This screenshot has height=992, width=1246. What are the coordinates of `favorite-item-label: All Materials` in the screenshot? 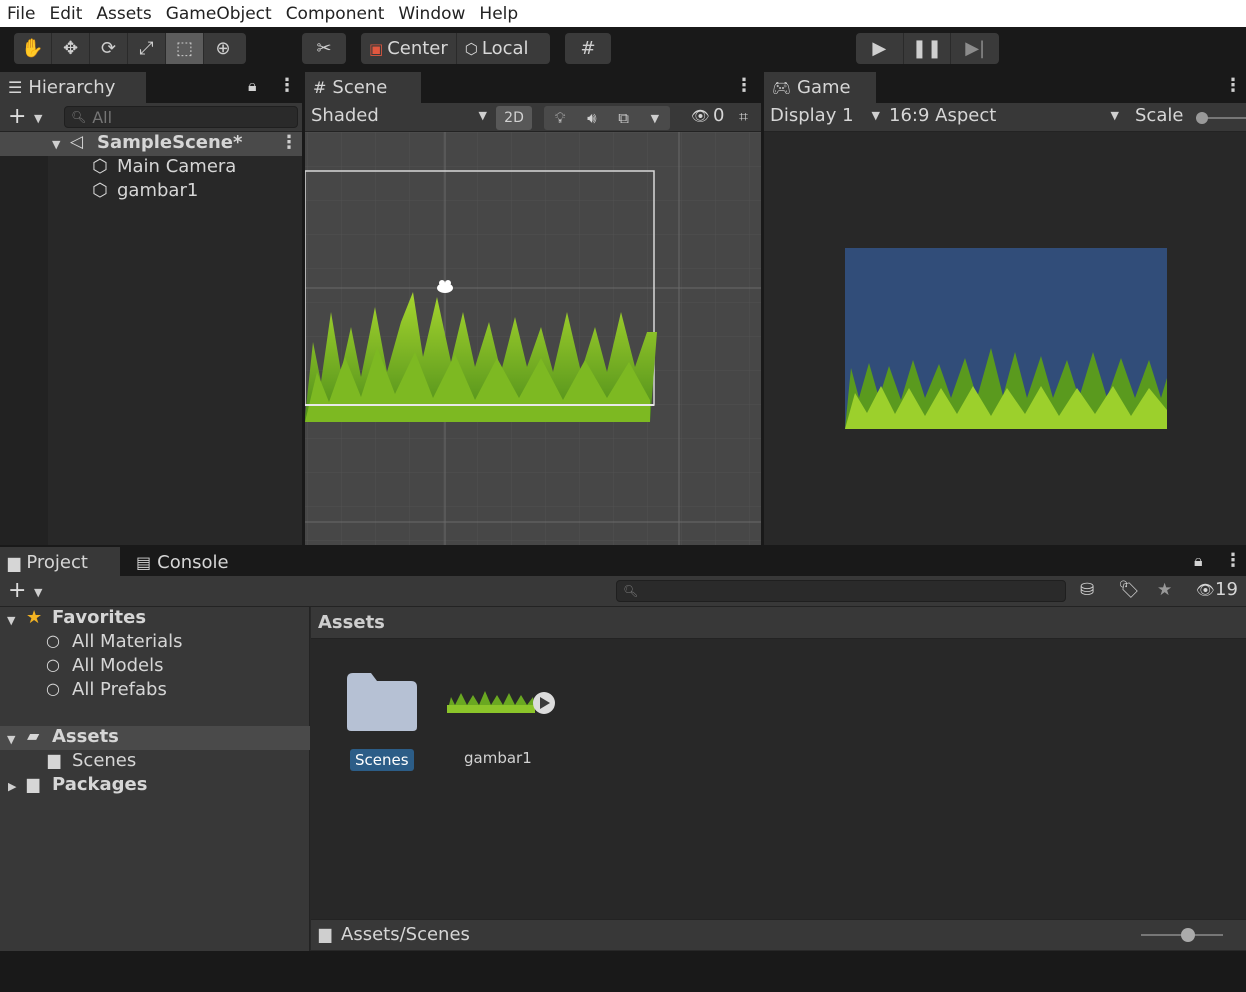 It's located at (127, 641).